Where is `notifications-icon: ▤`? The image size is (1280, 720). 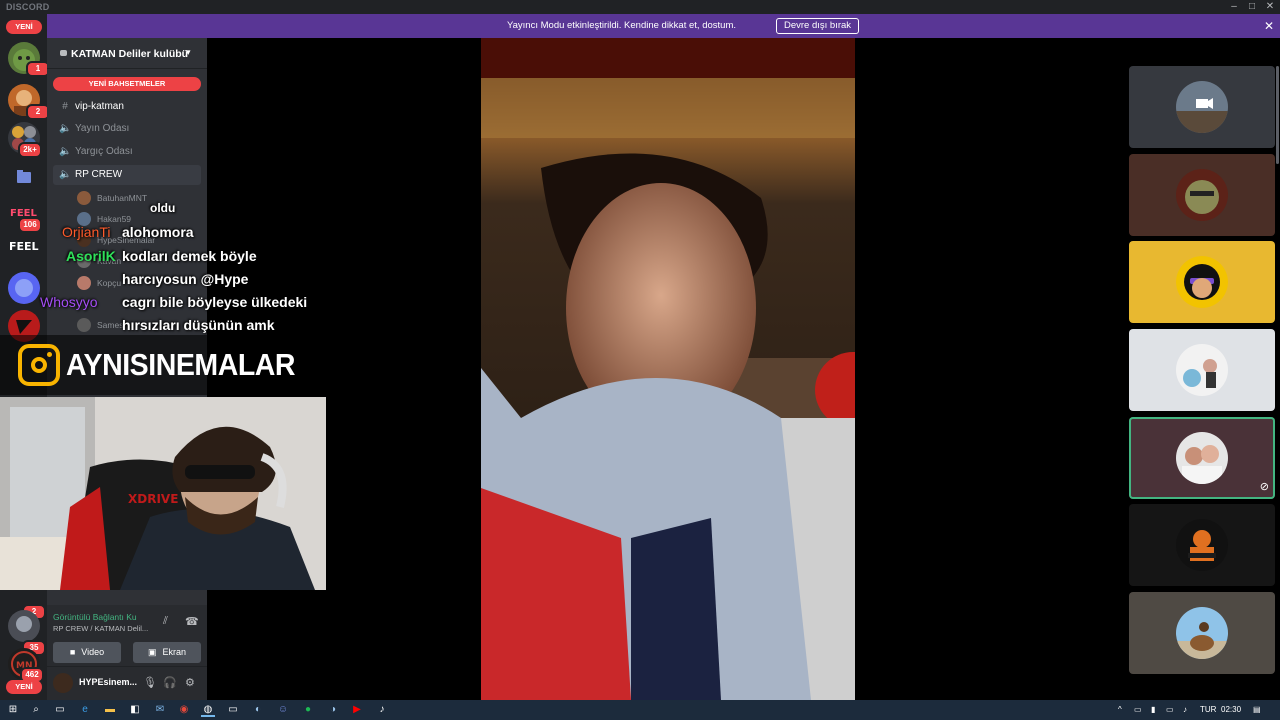
notifications-icon: ▤ is located at coordinates (1257, 709).